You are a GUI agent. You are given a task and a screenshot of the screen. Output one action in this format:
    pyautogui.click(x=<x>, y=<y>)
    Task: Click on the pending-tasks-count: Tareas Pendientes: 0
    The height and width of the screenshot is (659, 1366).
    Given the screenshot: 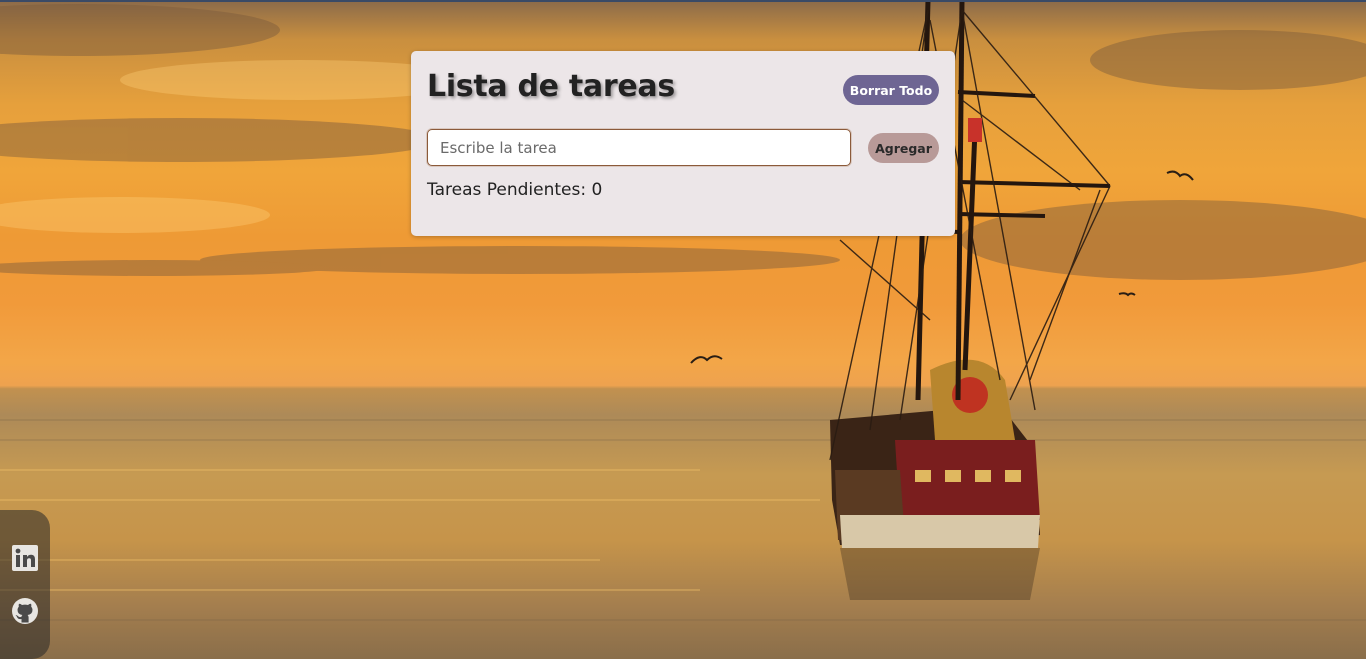 What is the action you would take?
    pyautogui.click(x=515, y=190)
    